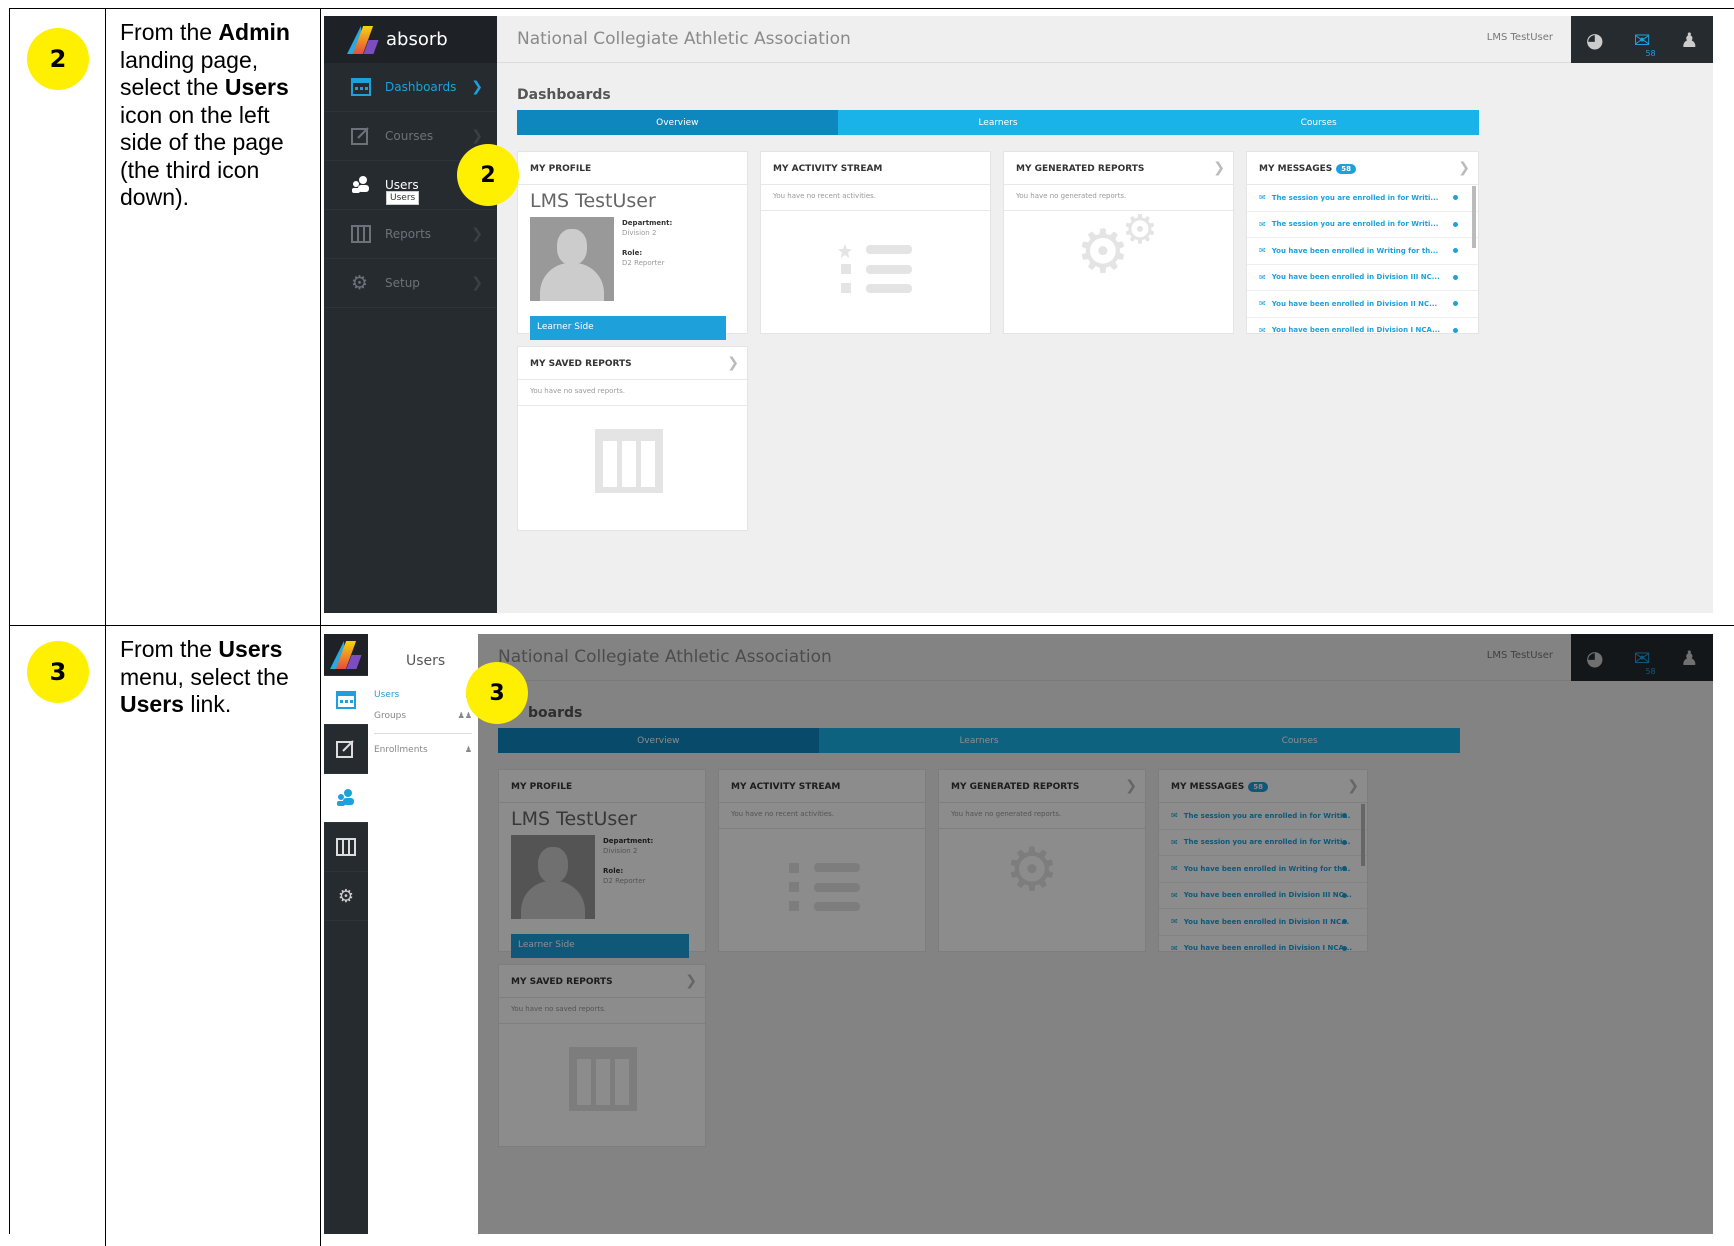 This screenshot has height=1246, width=1734. I want to click on profile-info: Department: Division 2 Role: D2 Reporter, so click(647, 243).